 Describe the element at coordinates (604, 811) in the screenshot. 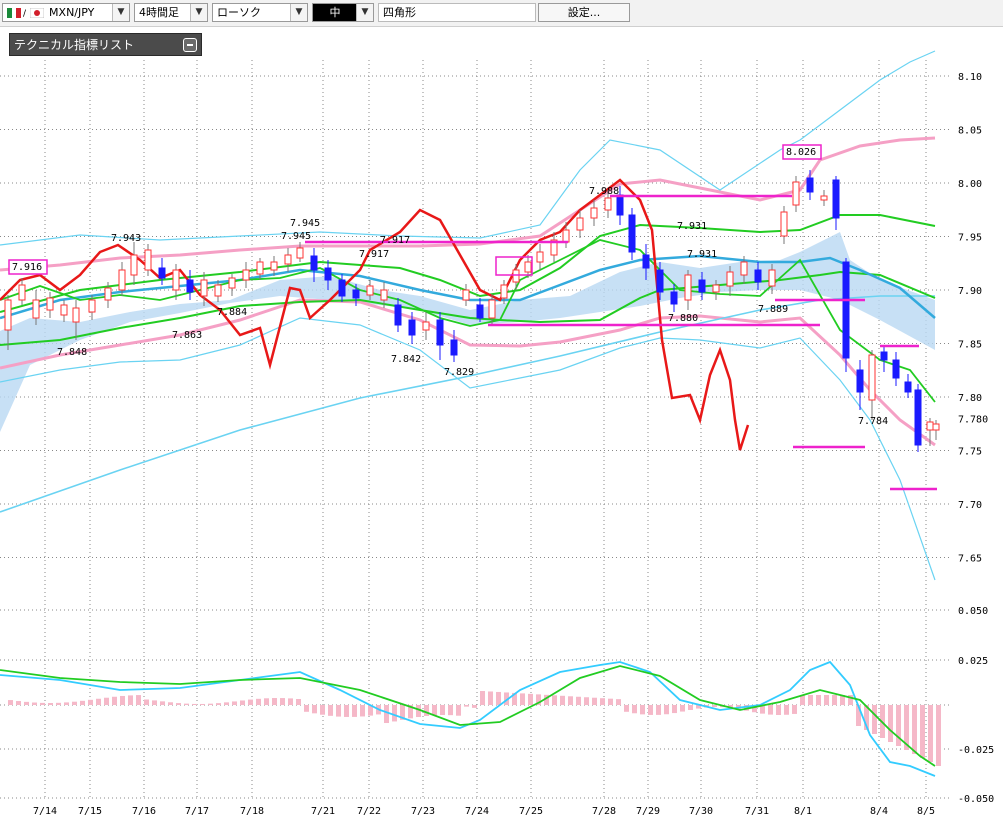

I see `date-tick-label: 7/28` at that location.